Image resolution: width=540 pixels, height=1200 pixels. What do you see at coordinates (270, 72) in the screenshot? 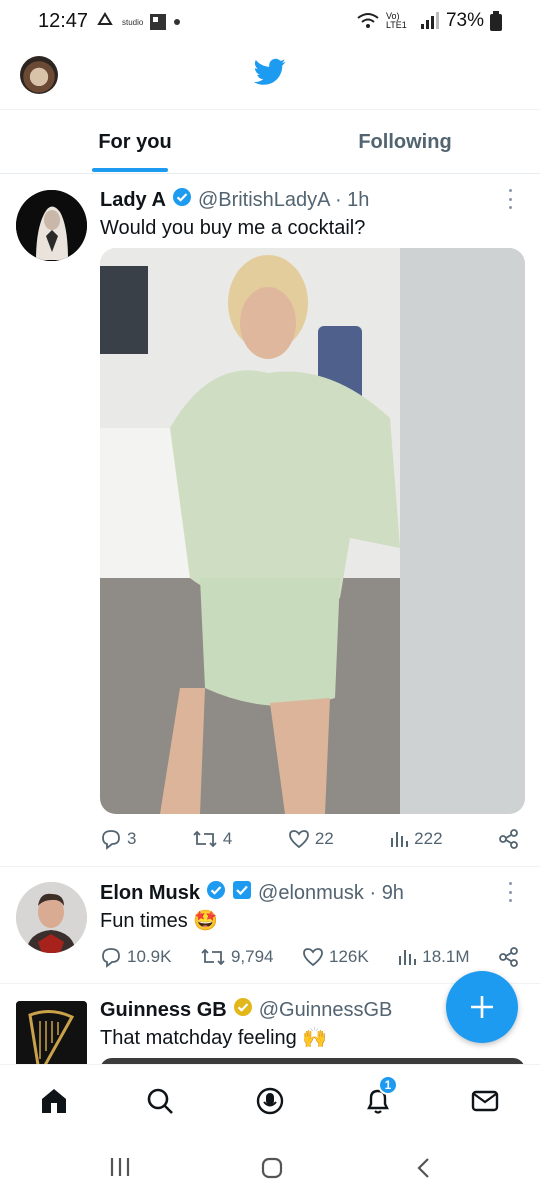
I see `twitter-logo-icon` at bounding box center [270, 72].